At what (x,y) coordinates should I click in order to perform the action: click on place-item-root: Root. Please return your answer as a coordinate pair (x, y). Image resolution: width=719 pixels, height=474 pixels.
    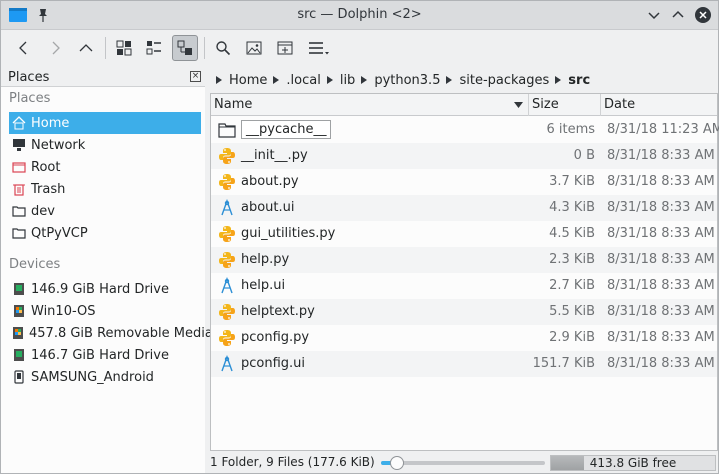
    Looking at the image, I should click on (105, 167).